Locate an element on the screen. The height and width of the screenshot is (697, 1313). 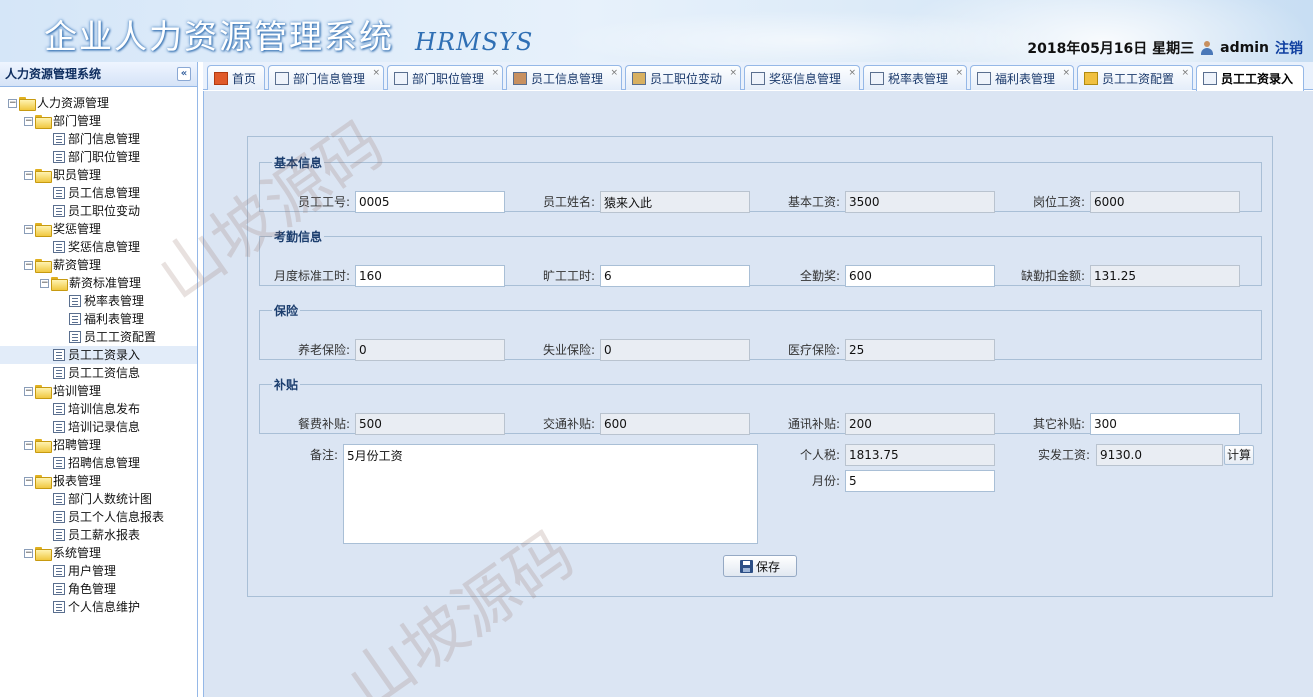
tree-node-training-rec: 培训记录信息 is located at coordinates (98, 427).